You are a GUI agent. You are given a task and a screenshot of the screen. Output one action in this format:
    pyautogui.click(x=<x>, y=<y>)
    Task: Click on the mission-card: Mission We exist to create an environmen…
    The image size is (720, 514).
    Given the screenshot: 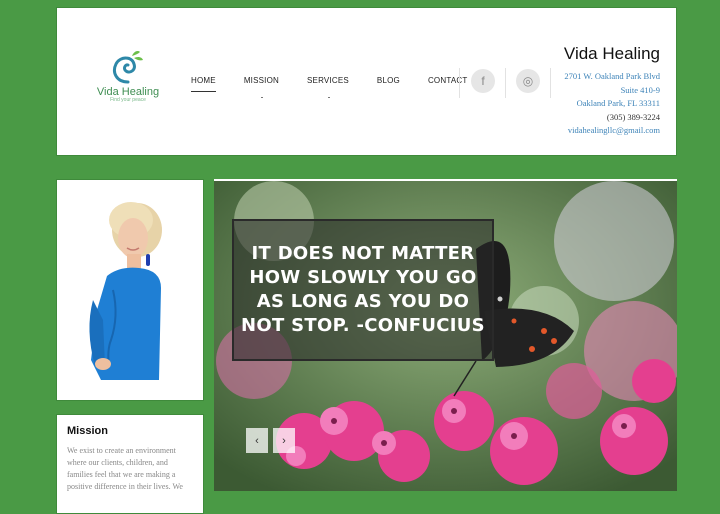 What is the action you would take?
    pyautogui.click(x=130, y=464)
    